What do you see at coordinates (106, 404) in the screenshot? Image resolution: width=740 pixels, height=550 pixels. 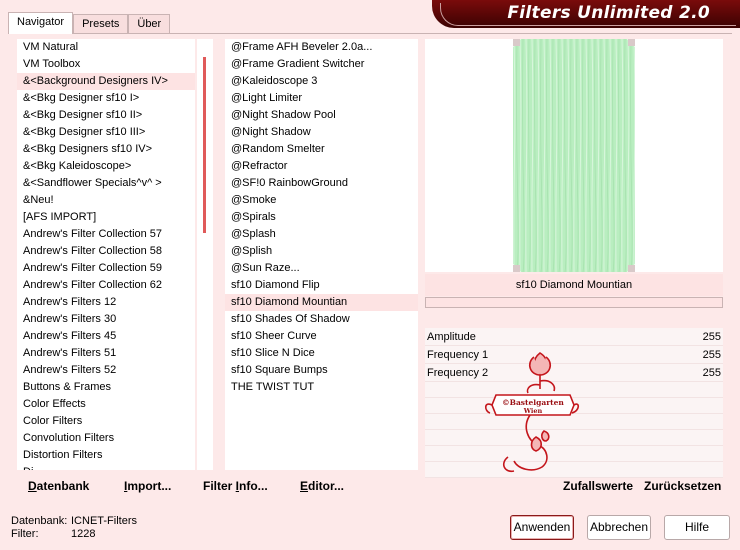 I see `category-item: Color Effects` at bounding box center [106, 404].